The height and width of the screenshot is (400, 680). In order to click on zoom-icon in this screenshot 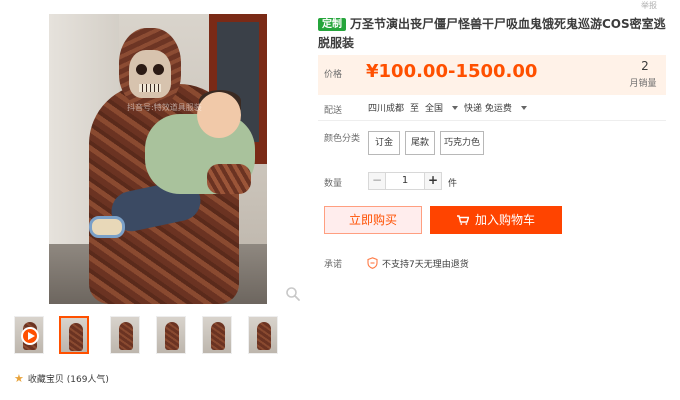, I will do `click(293, 294)`.